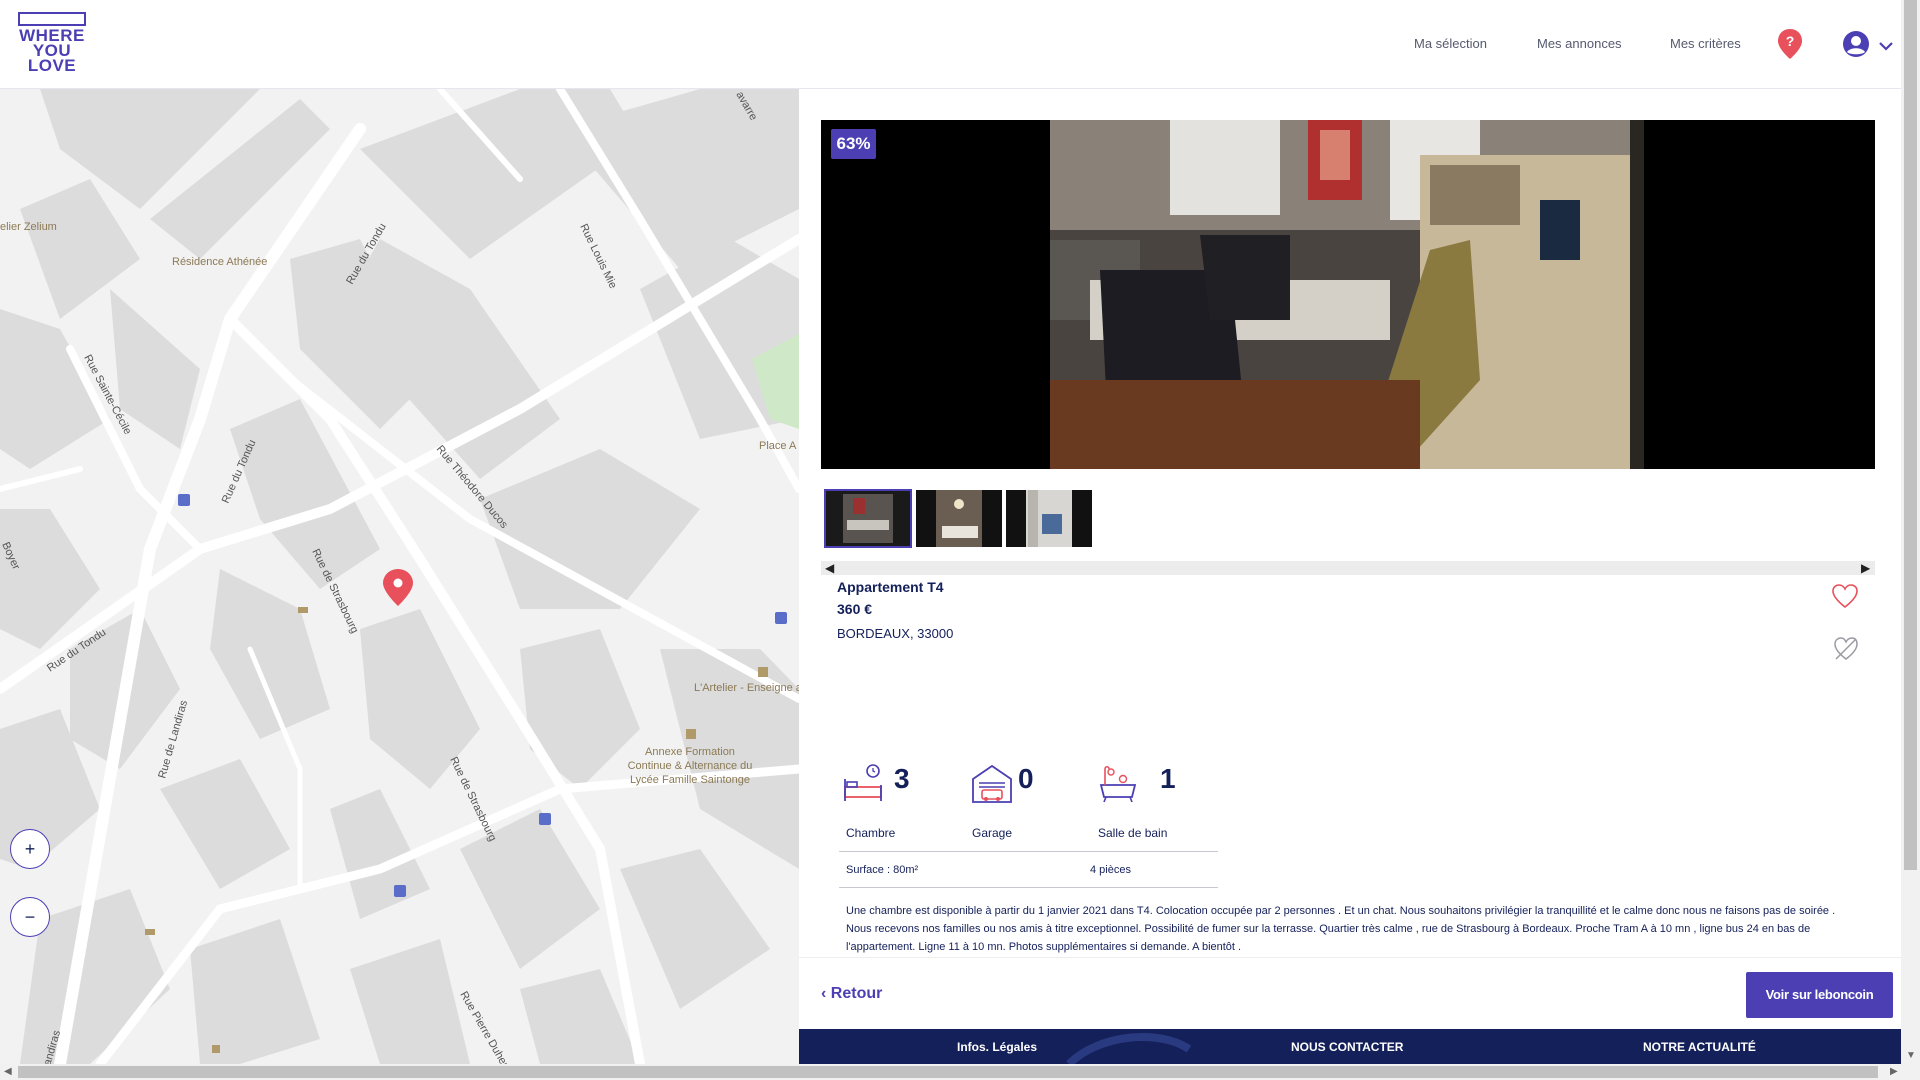 The image size is (1920, 1080). What do you see at coordinates (690, 752) in the screenshot?
I see `svg-text: Annexe Formation` at bounding box center [690, 752].